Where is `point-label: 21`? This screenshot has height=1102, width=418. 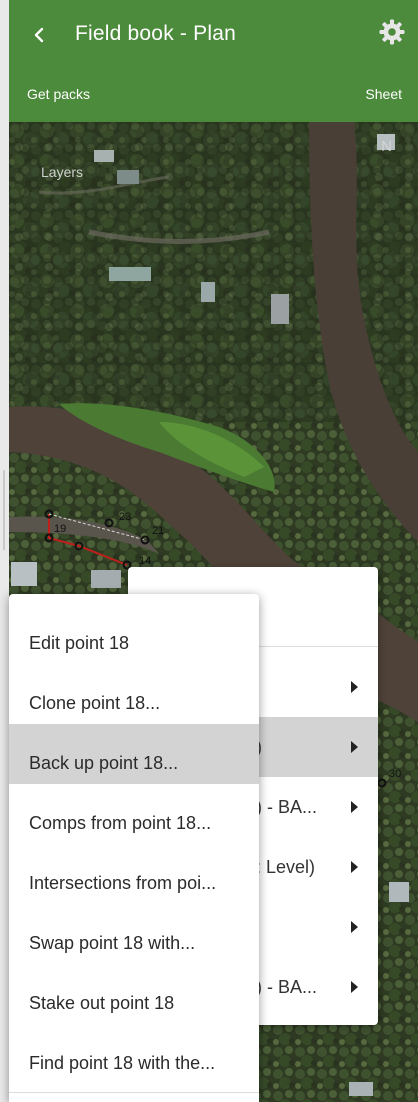
point-label: 21 is located at coordinates (158, 531).